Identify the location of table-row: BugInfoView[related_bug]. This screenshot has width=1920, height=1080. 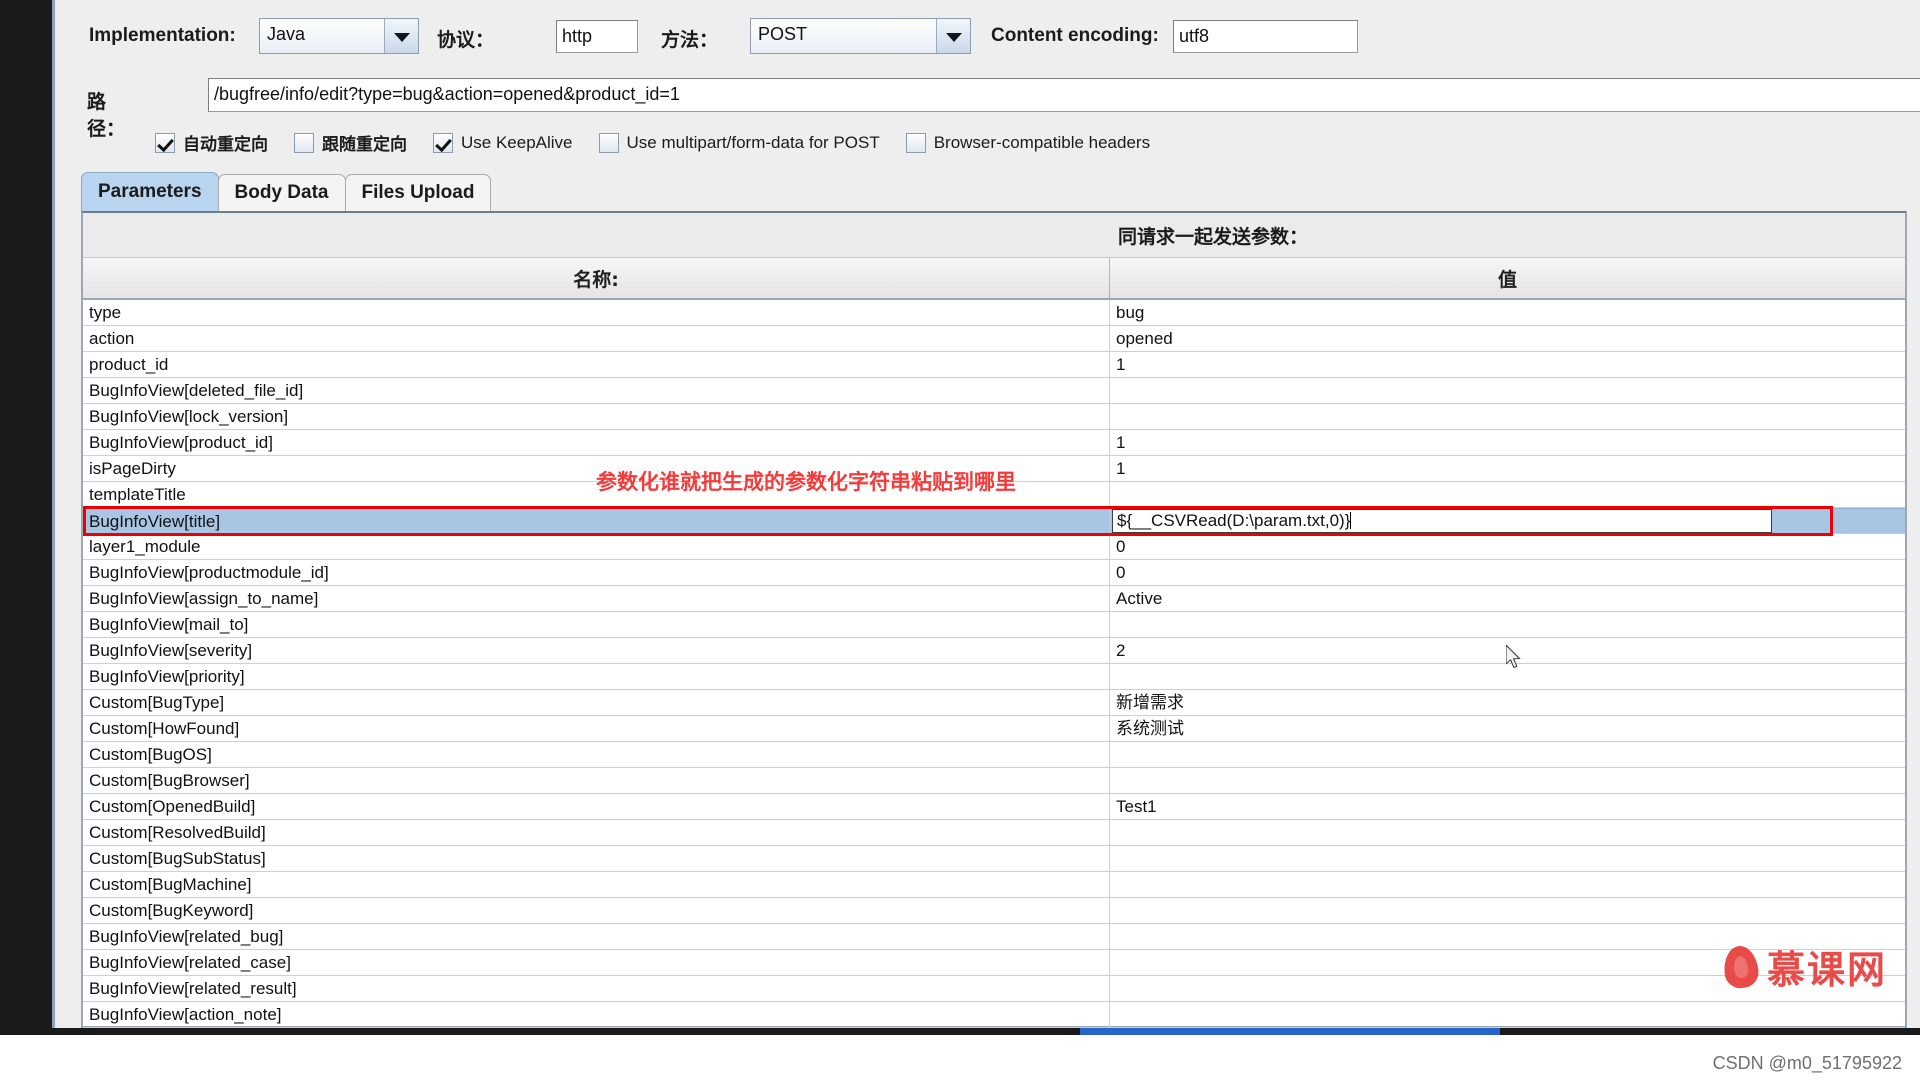
(994, 937).